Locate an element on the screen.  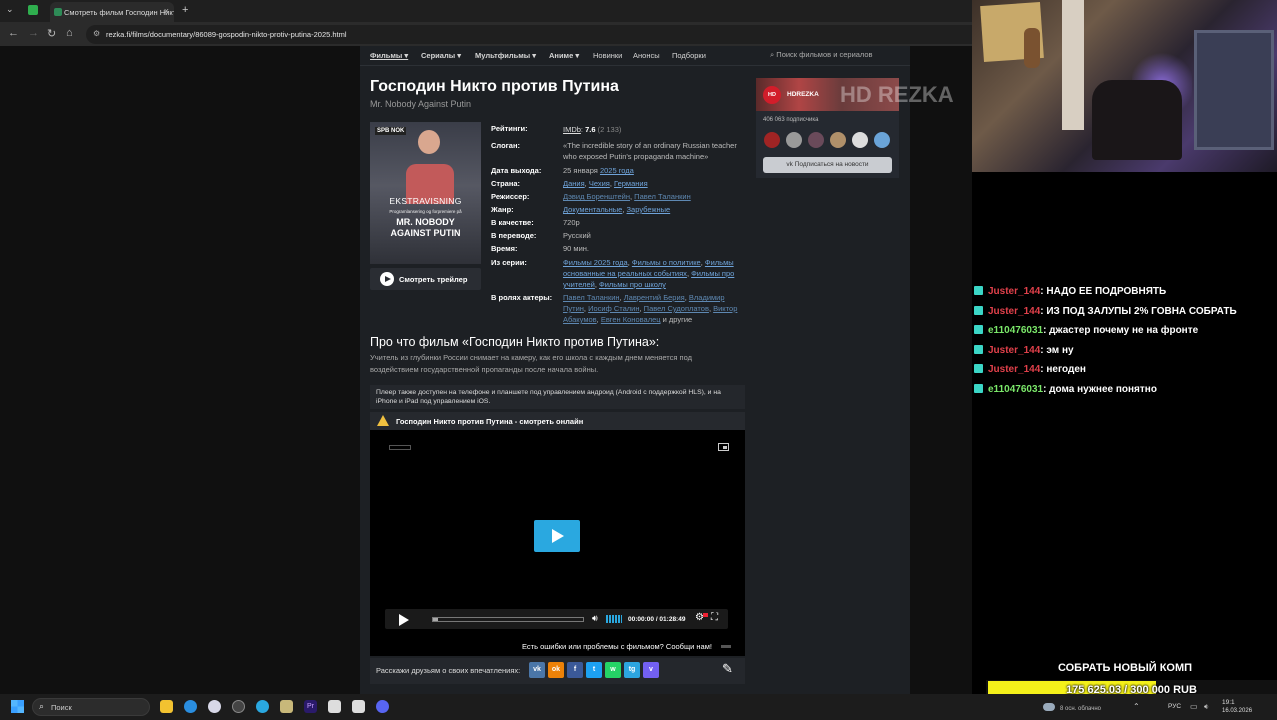
sheets-icon is located at coordinates (33, 10).